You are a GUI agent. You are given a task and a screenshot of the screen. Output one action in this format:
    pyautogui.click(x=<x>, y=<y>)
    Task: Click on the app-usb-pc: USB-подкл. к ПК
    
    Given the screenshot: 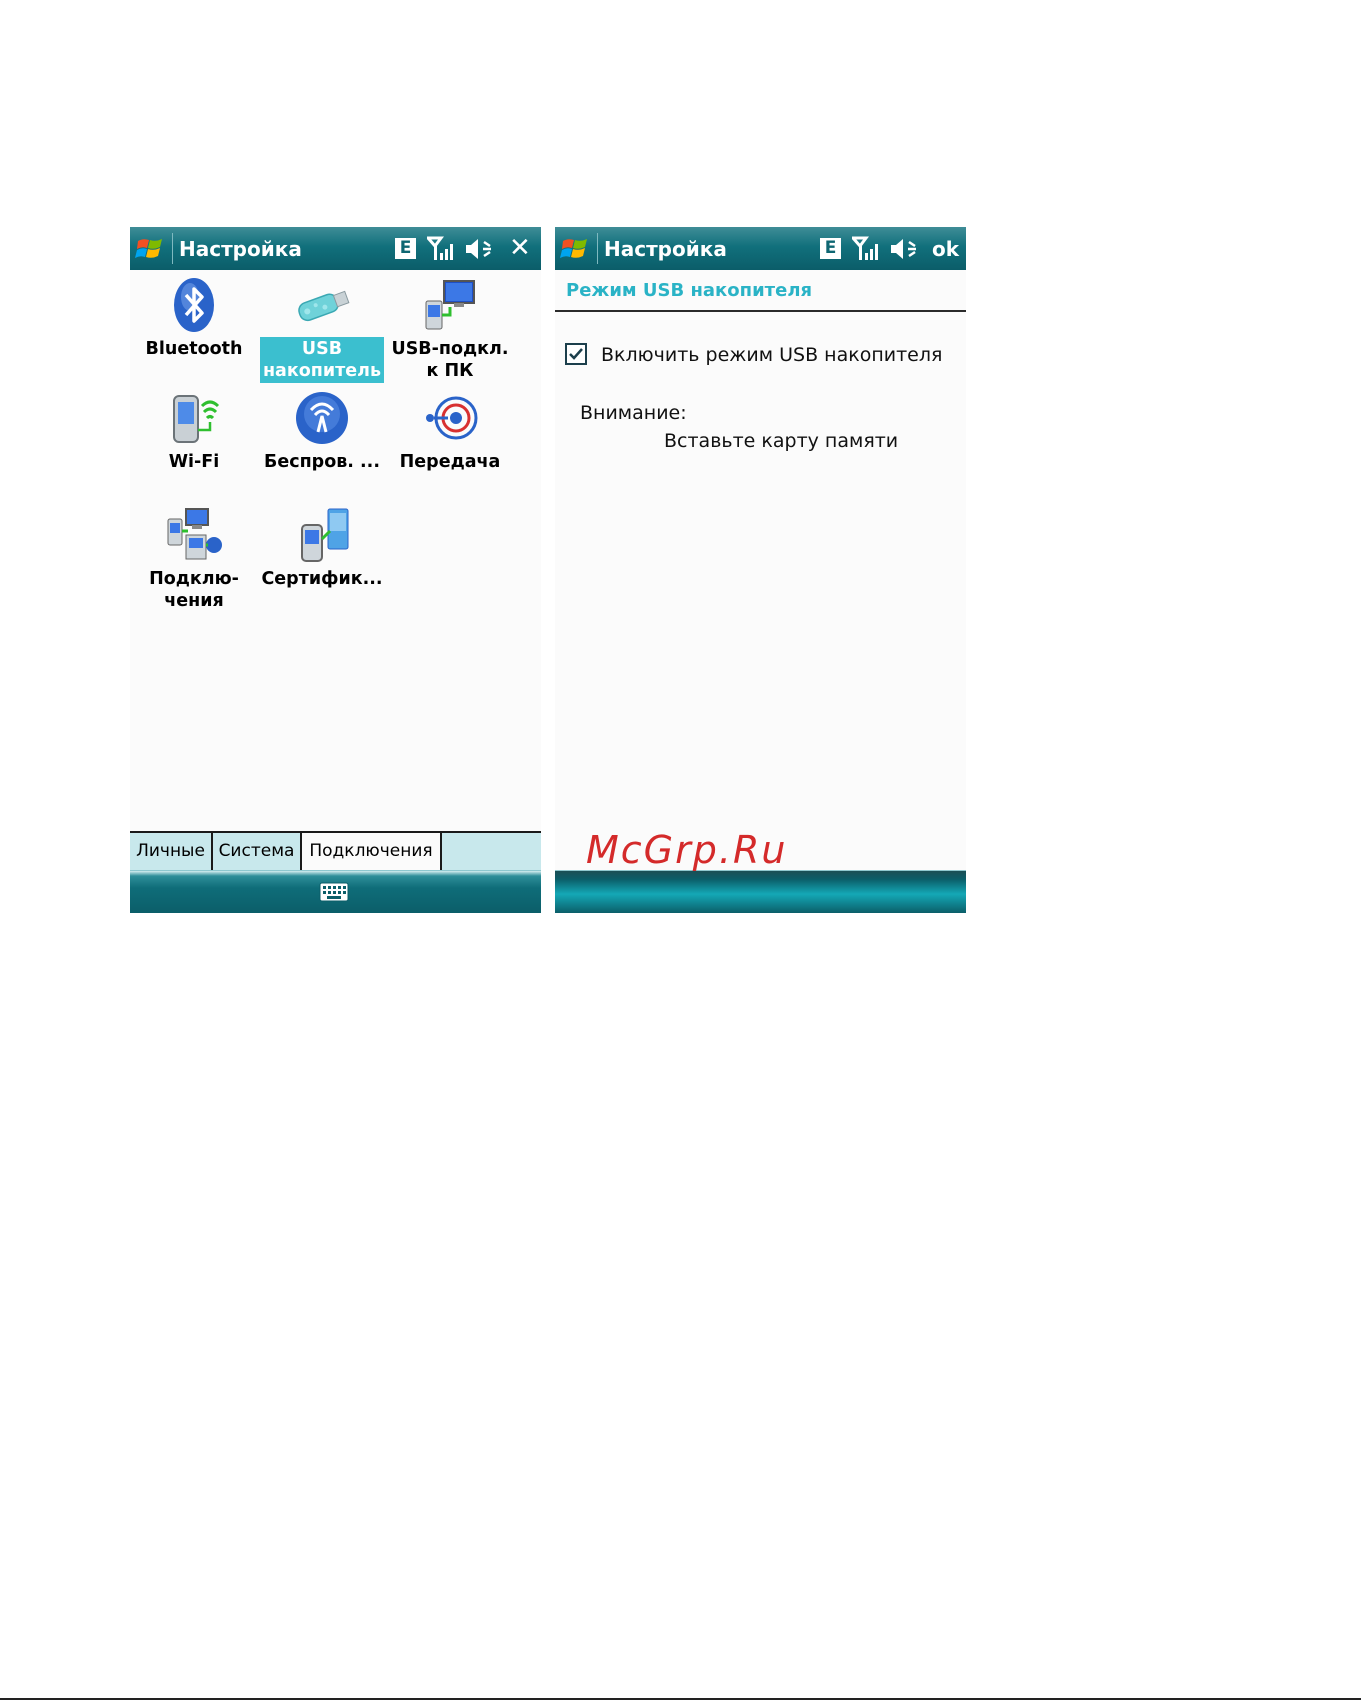 What is the action you would take?
    pyautogui.click(x=450, y=329)
    